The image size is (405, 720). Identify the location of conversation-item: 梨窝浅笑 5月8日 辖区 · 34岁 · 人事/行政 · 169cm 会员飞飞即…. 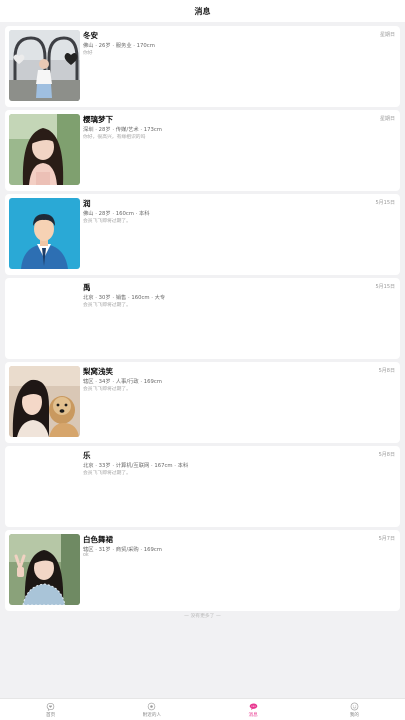
(202, 402).